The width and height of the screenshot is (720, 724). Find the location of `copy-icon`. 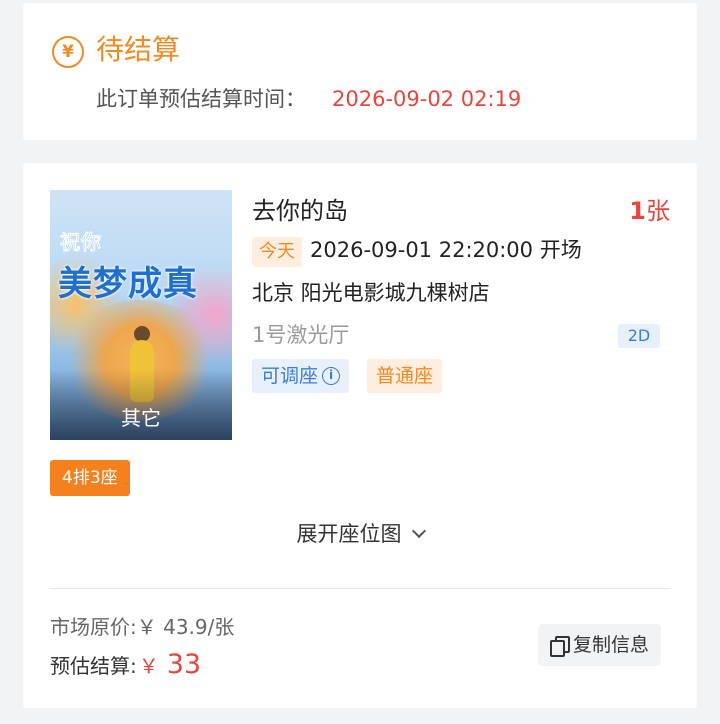

copy-icon is located at coordinates (560, 646).